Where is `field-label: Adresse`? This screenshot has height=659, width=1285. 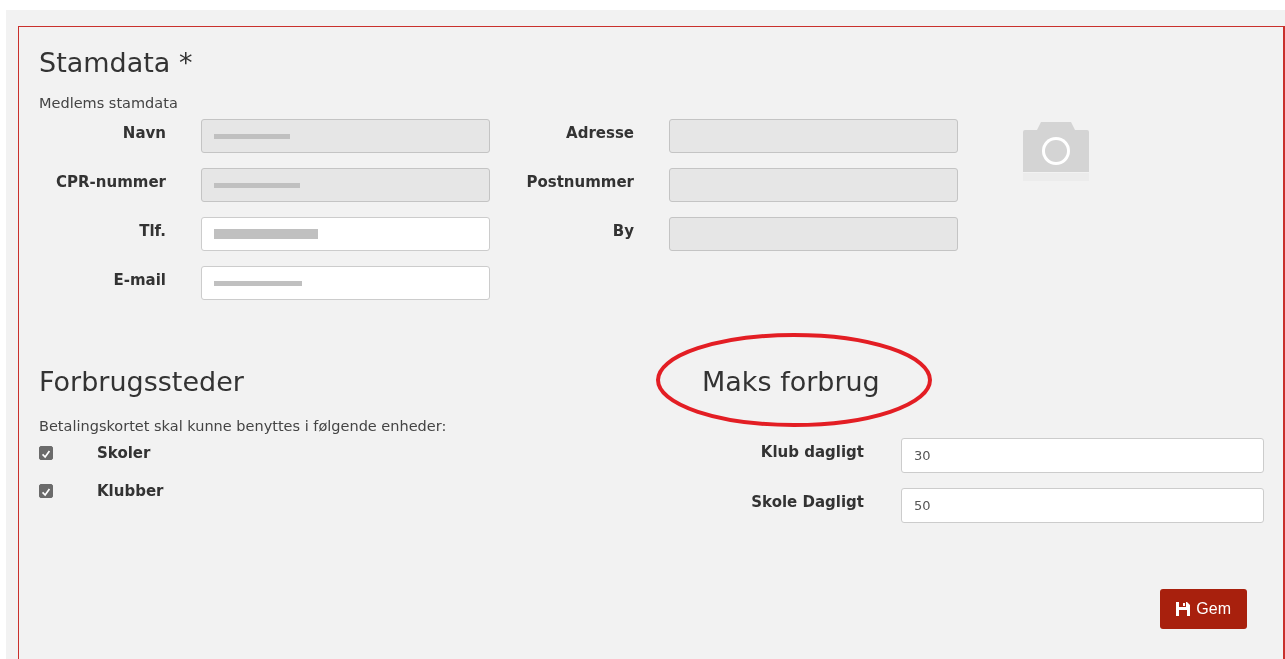 field-label: Adresse is located at coordinates (599, 132).